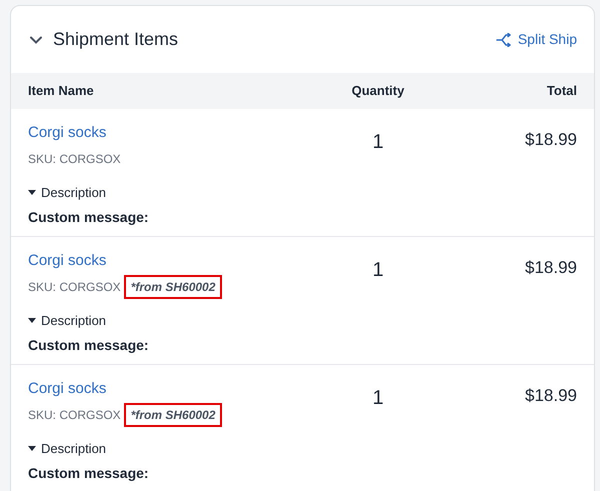 Image resolution: width=600 pixels, height=491 pixels. I want to click on split-ship-button: Split Ship, so click(536, 39).